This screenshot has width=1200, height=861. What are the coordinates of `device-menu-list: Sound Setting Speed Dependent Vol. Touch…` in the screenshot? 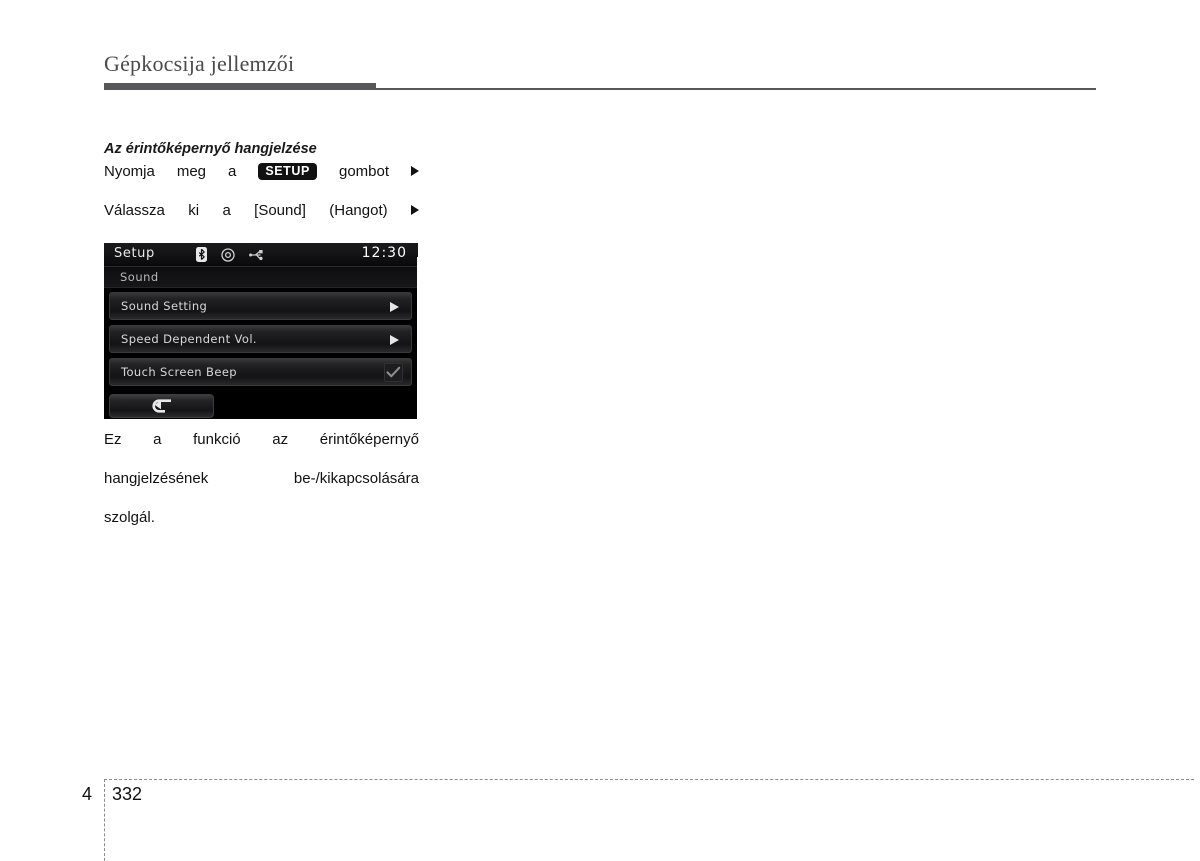 It's located at (260, 337).